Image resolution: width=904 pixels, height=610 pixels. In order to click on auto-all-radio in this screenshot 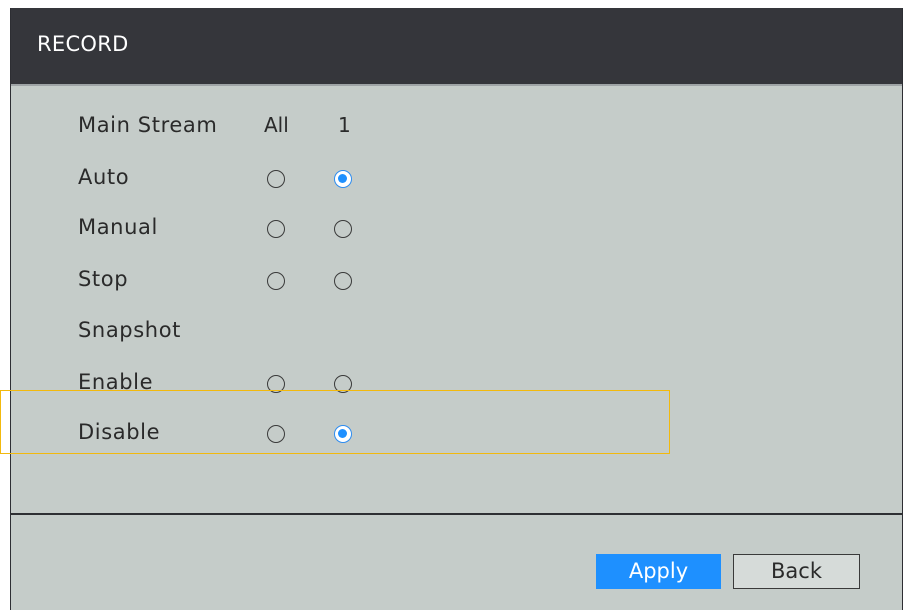, I will do `click(276, 179)`.